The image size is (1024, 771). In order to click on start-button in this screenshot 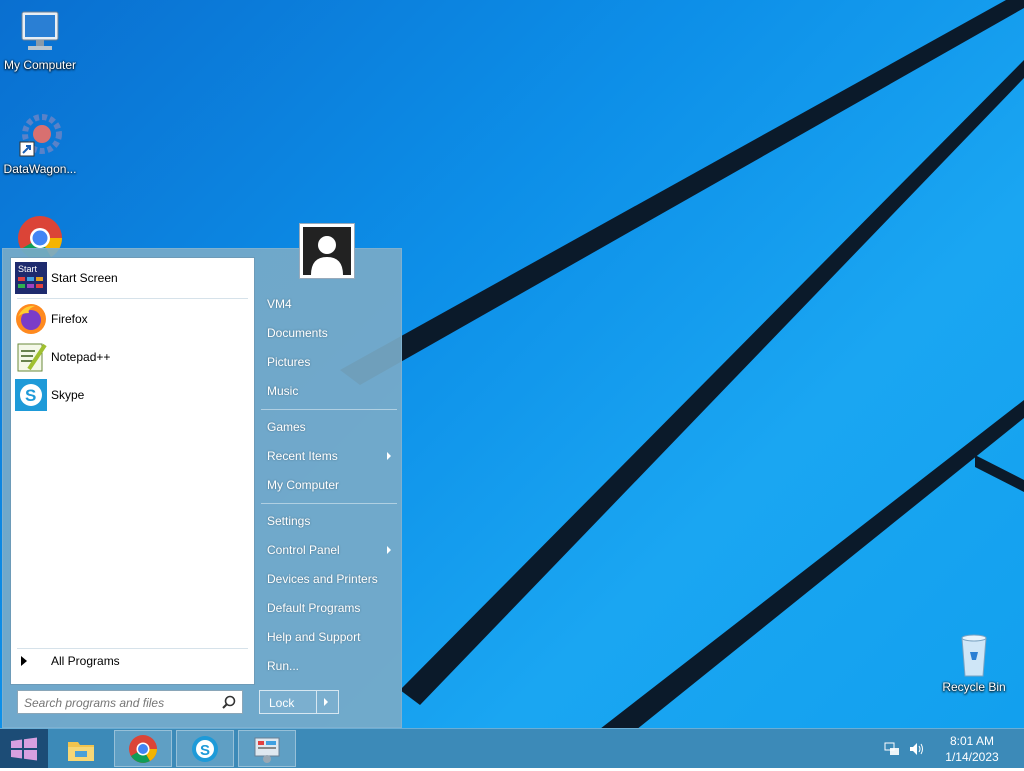, I will do `click(24, 748)`.